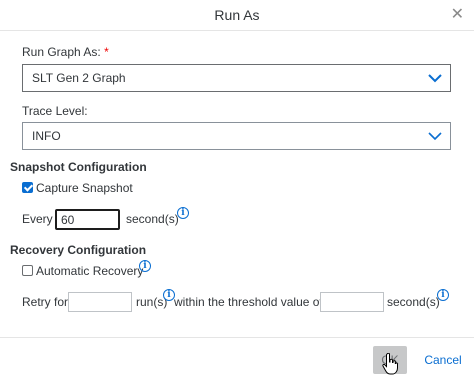  What do you see at coordinates (55, 111) in the screenshot?
I see `trace-level-label: Trace Level:` at bounding box center [55, 111].